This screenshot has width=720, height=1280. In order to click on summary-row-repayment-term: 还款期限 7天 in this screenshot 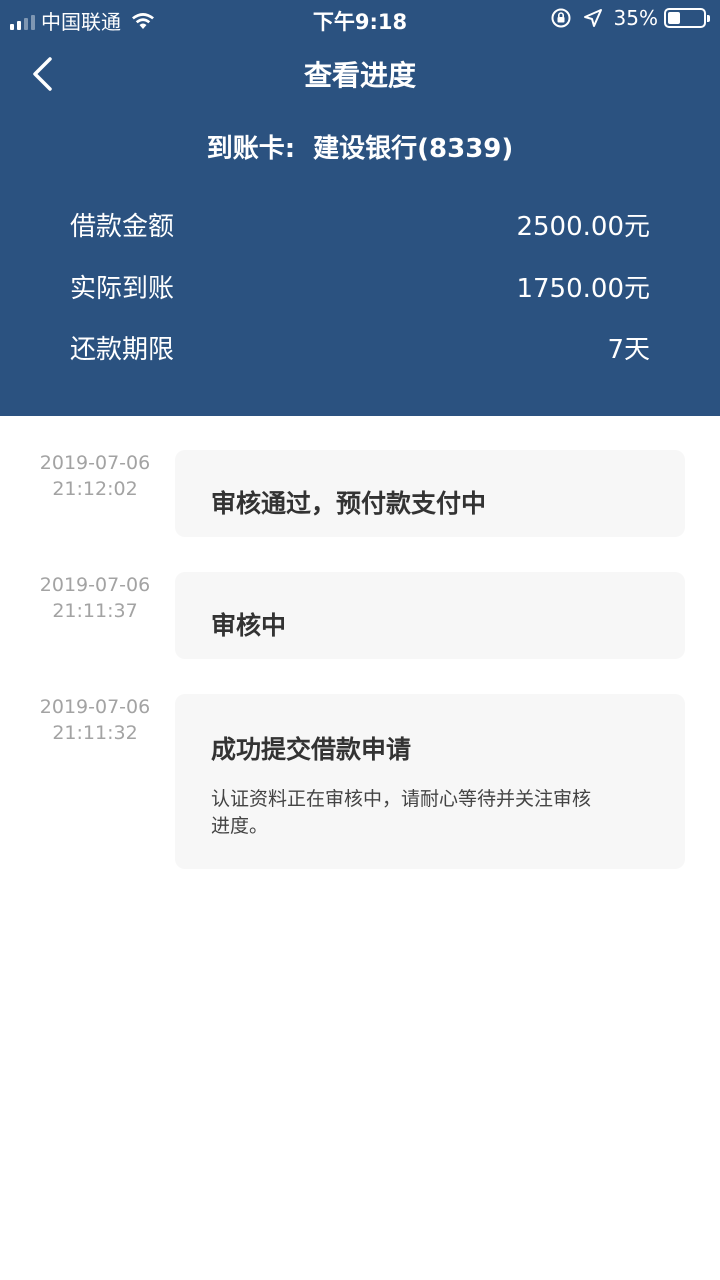, I will do `click(360, 347)`.